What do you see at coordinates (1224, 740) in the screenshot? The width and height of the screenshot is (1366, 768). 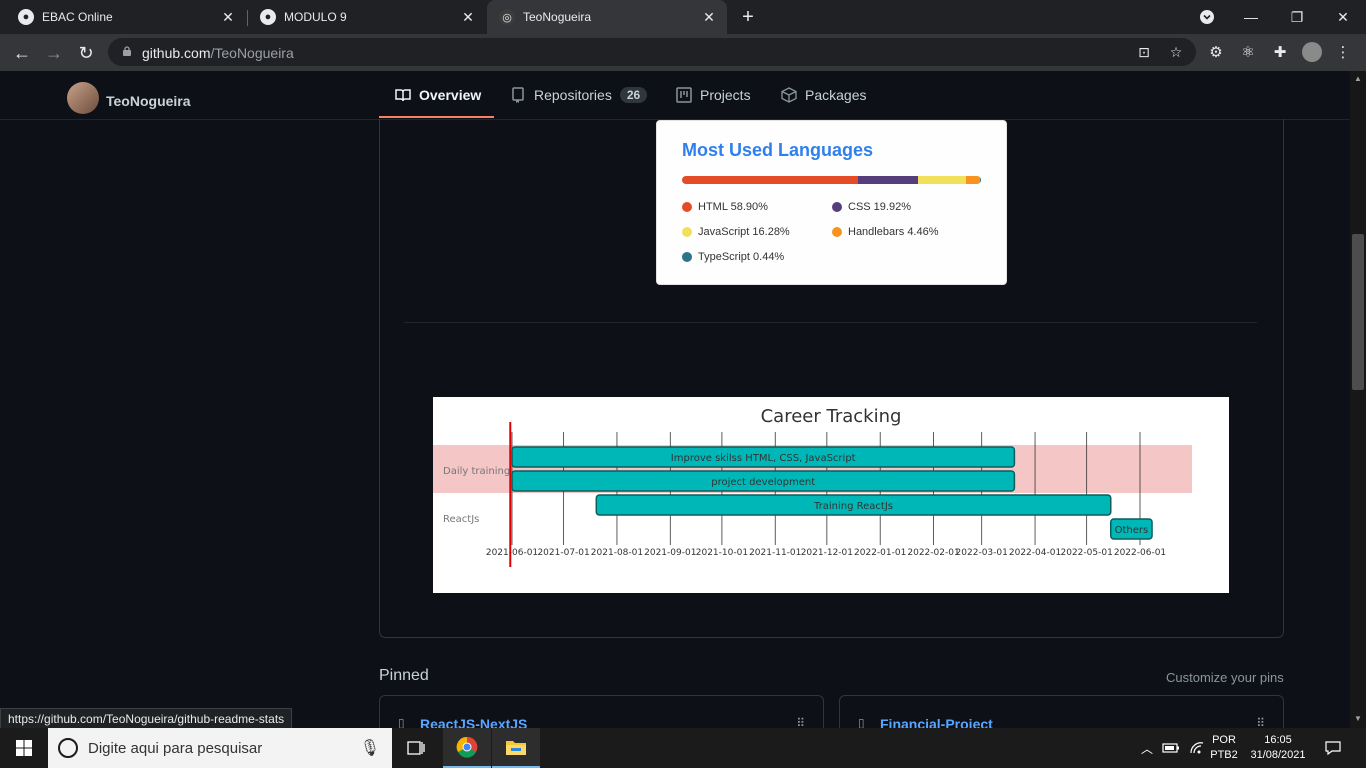 I see `language-code: POR` at bounding box center [1224, 740].